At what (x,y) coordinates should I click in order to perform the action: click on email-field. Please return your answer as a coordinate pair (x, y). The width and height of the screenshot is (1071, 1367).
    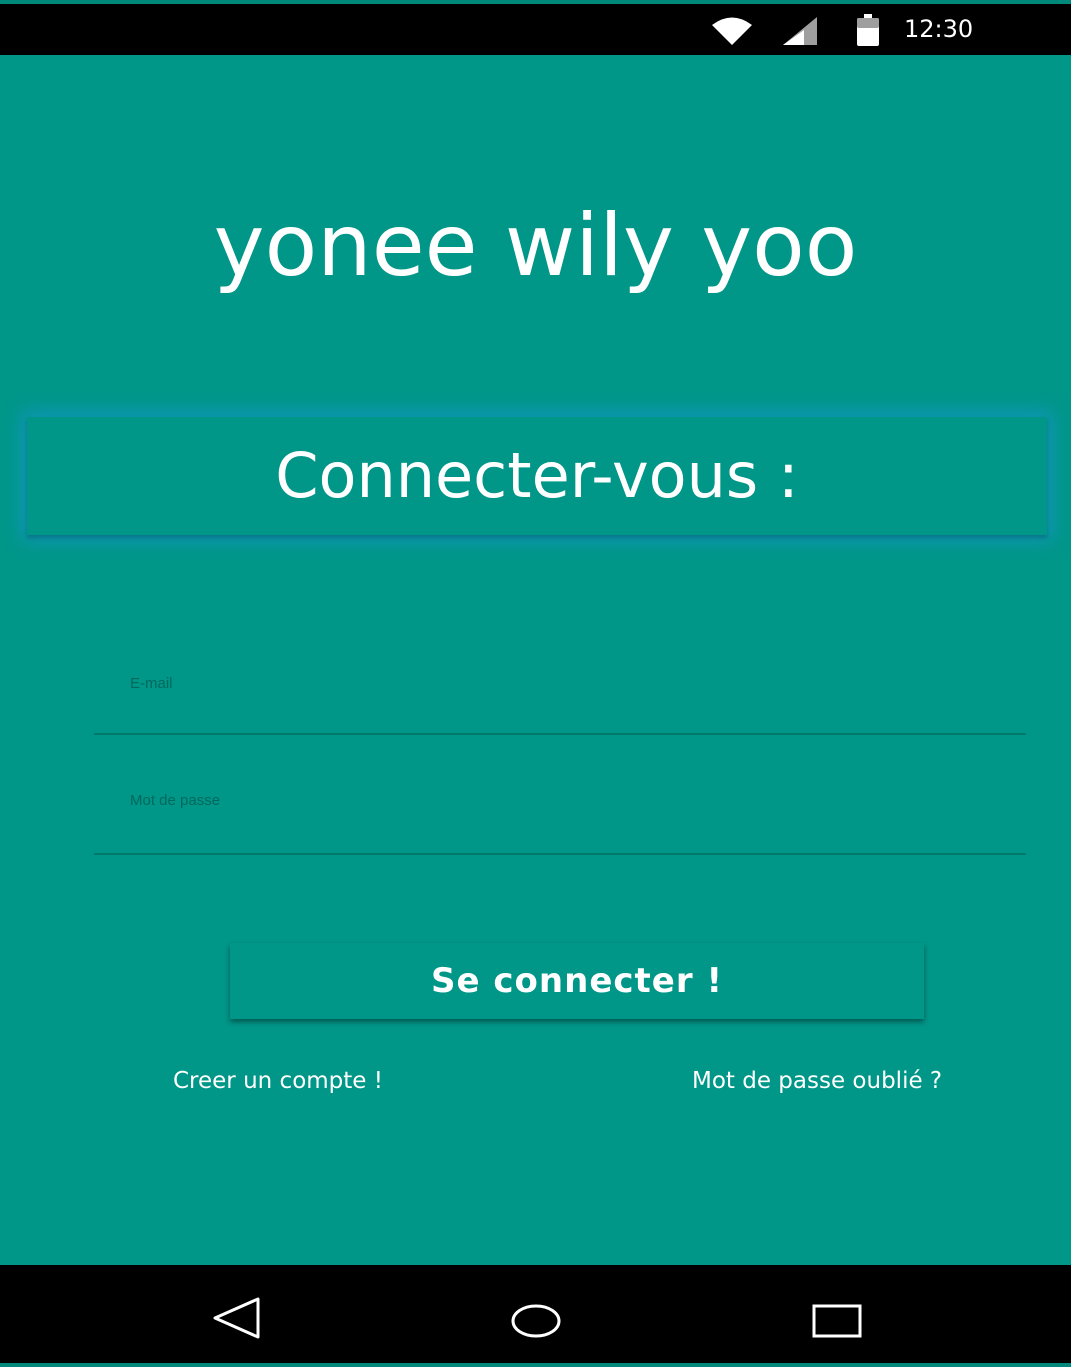
    Looking at the image, I should click on (560, 699).